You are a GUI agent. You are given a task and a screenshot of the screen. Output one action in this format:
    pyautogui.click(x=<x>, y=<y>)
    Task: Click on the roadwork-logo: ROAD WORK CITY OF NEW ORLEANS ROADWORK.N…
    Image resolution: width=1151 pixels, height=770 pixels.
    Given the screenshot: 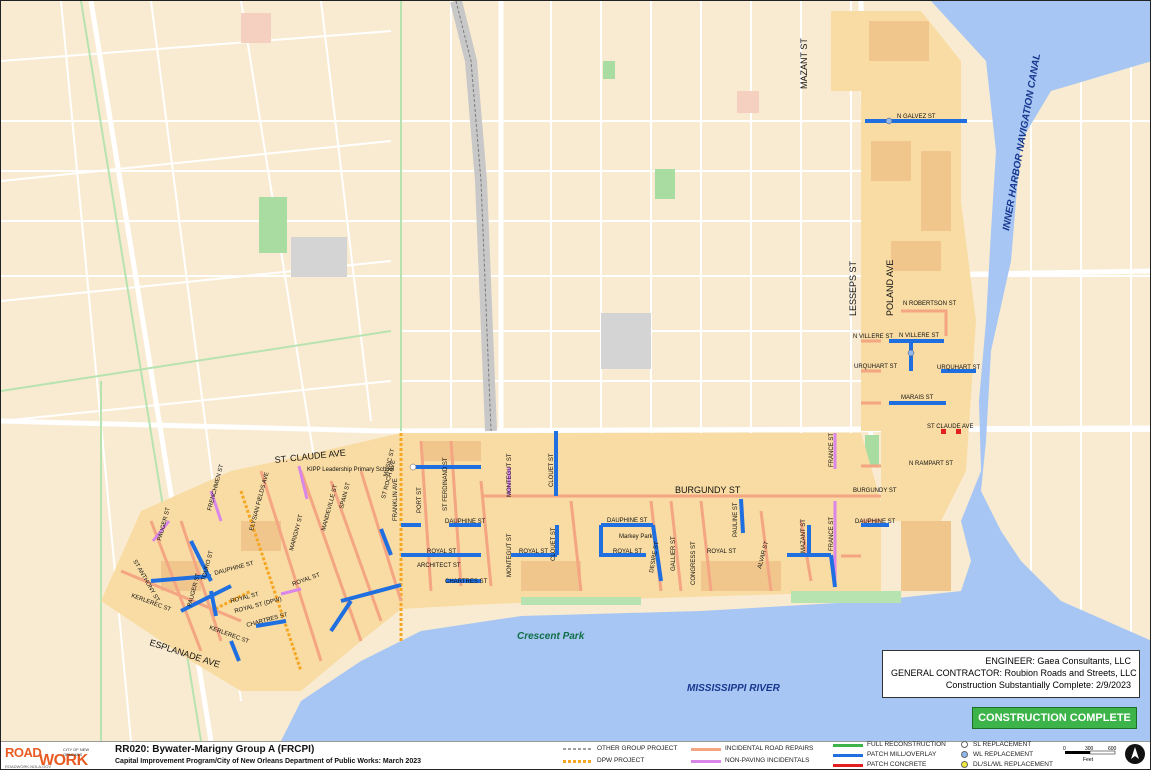 What is the action you would take?
    pyautogui.click(x=57, y=756)
    